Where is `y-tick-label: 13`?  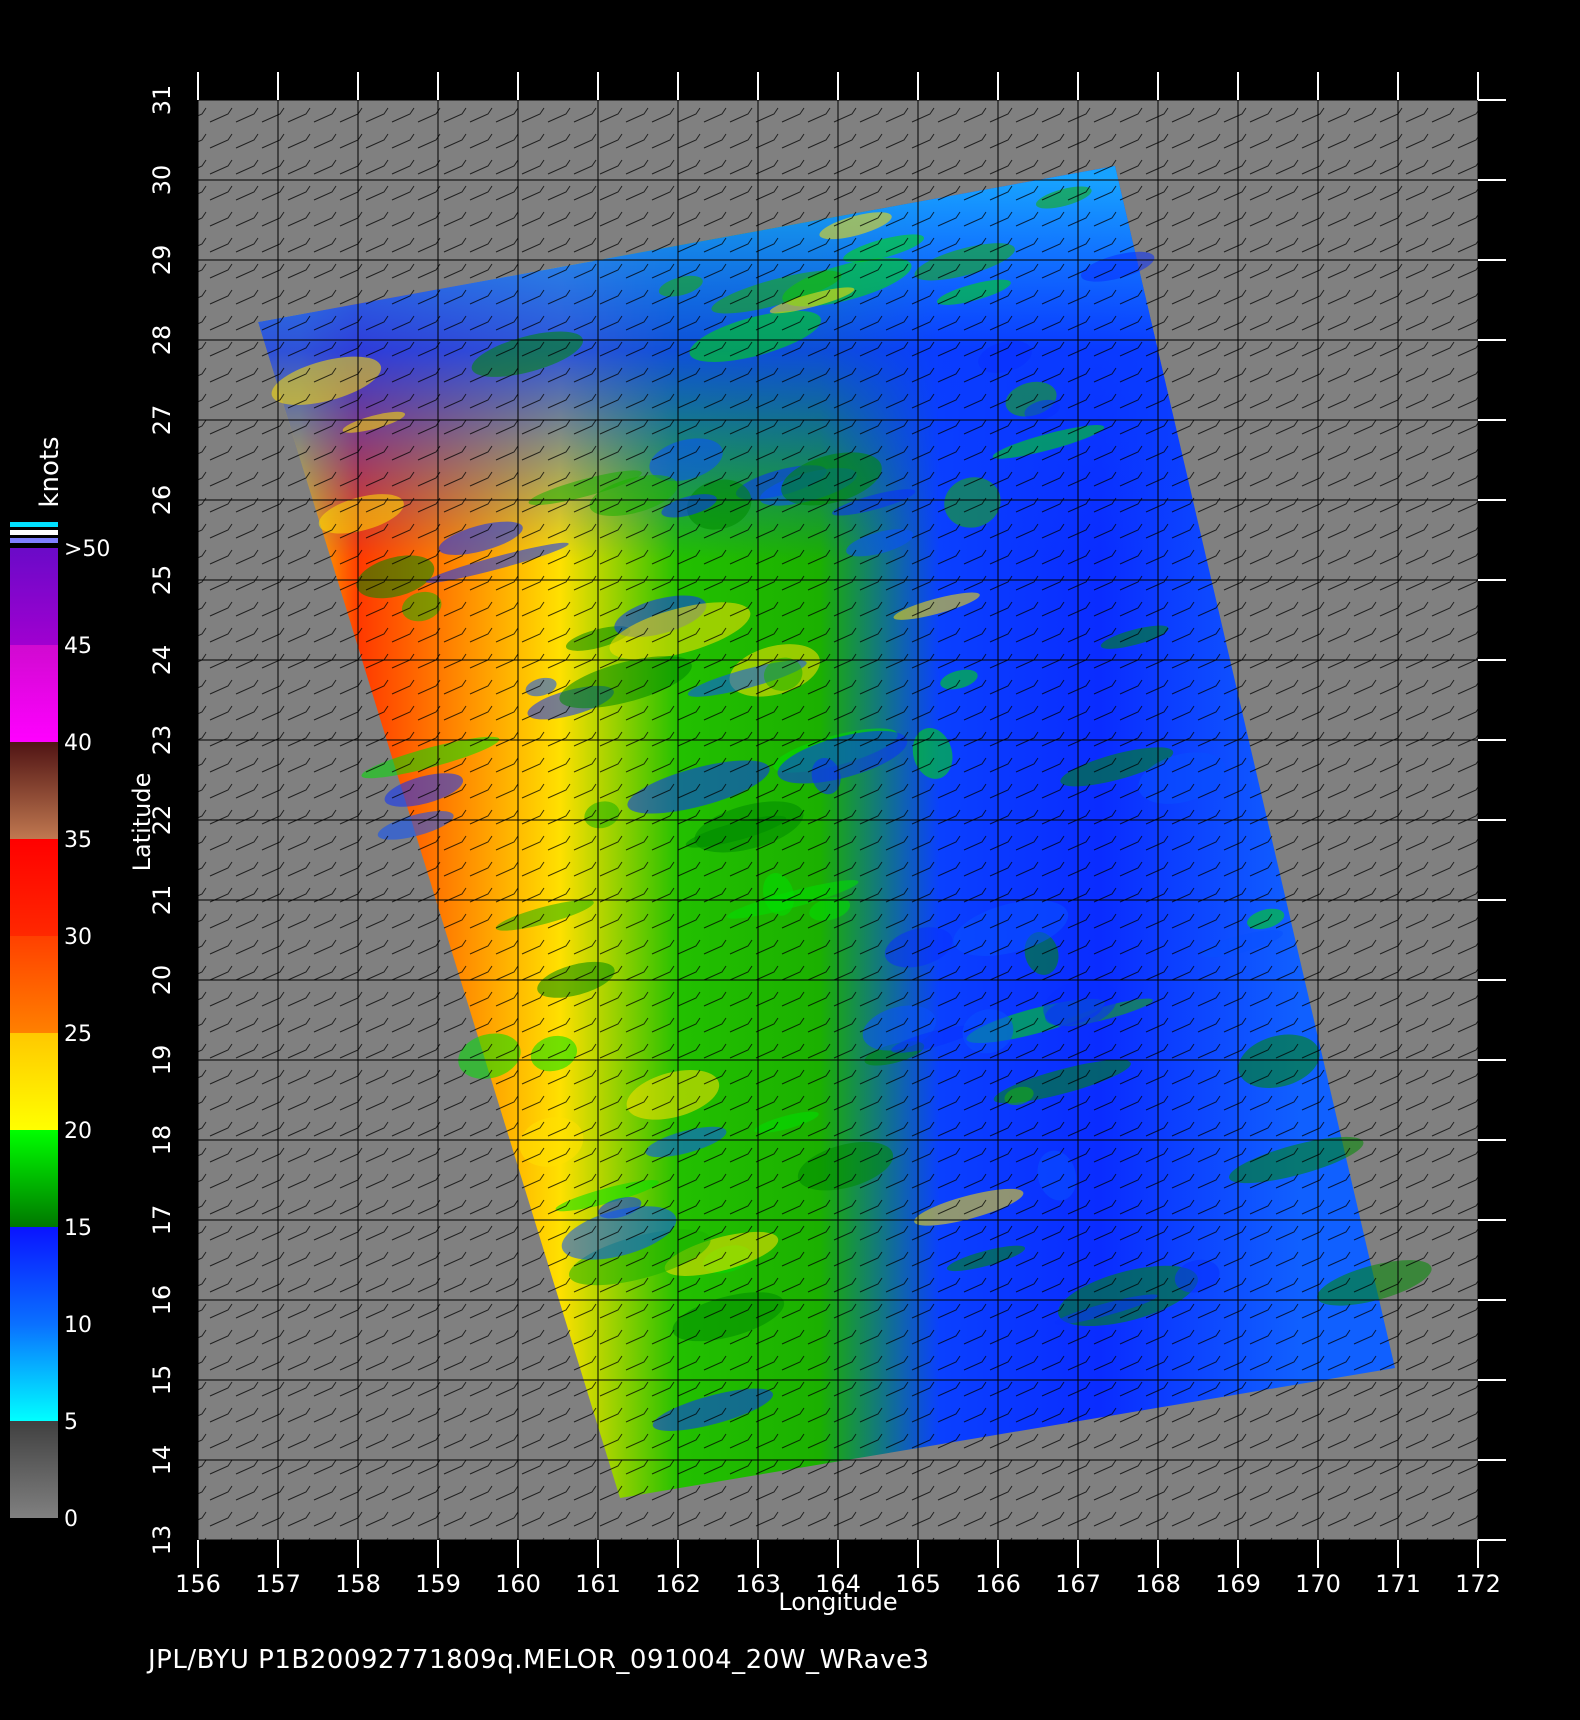 y-tick-label: 13 is located at coordinates (162, 1540).